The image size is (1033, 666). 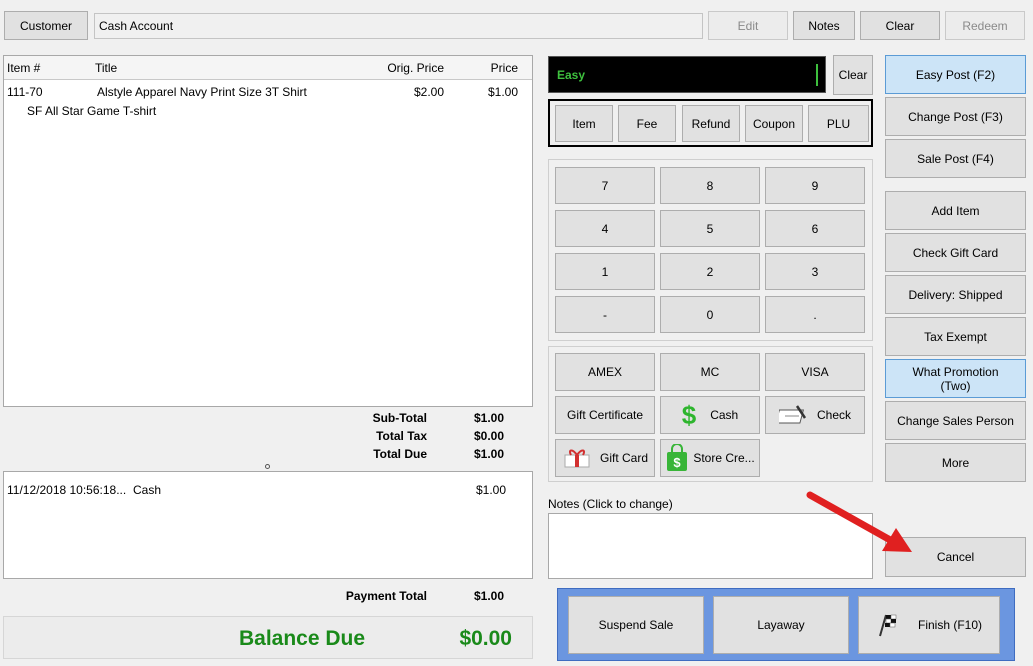 What do you see at coordinates (647, 123) in the screenshot?
I see `entry-type-fee: Fee` at bounding box center [647, 123].